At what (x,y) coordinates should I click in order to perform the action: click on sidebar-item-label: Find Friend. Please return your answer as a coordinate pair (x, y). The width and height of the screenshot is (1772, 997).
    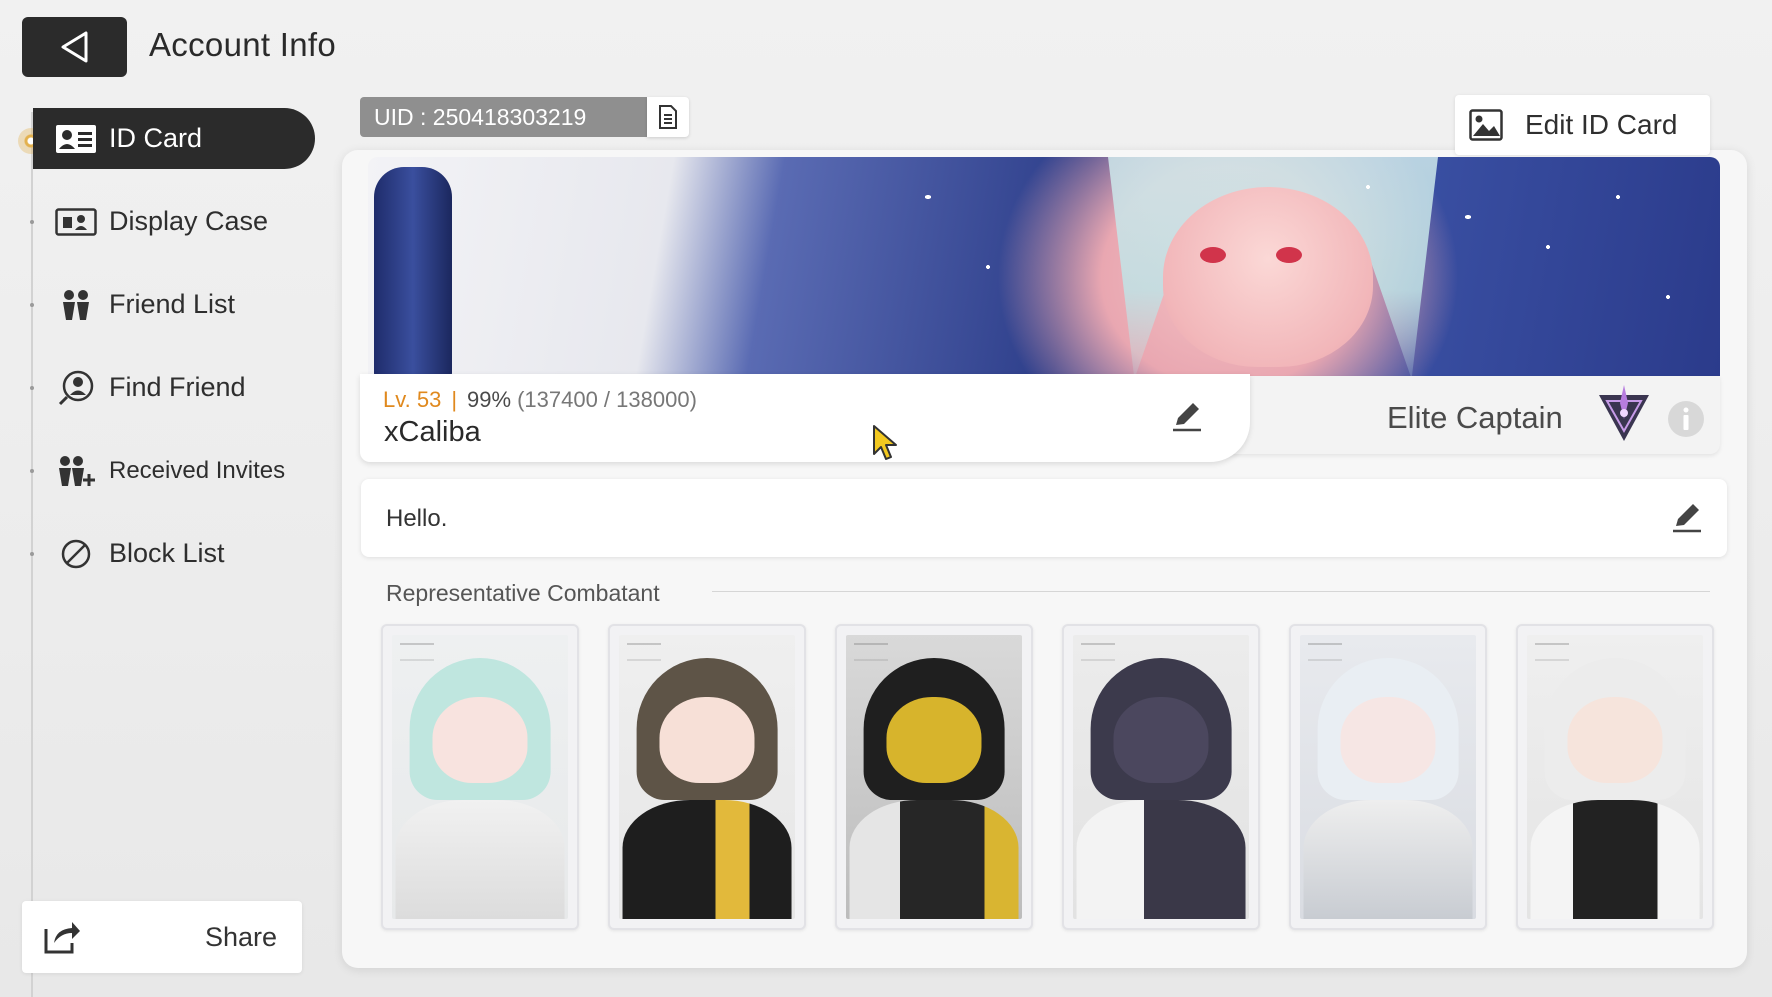
    Looking at the image, I should click on (177, 387).